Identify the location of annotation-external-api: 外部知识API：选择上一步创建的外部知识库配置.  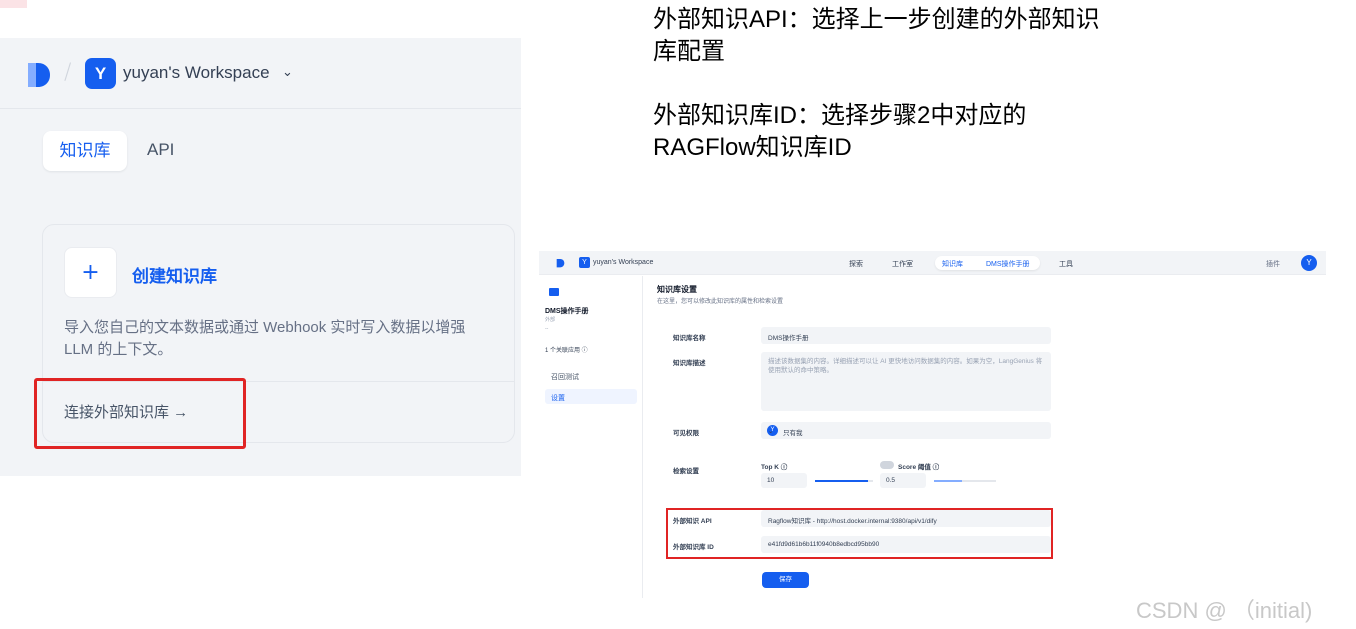
(876, 35).